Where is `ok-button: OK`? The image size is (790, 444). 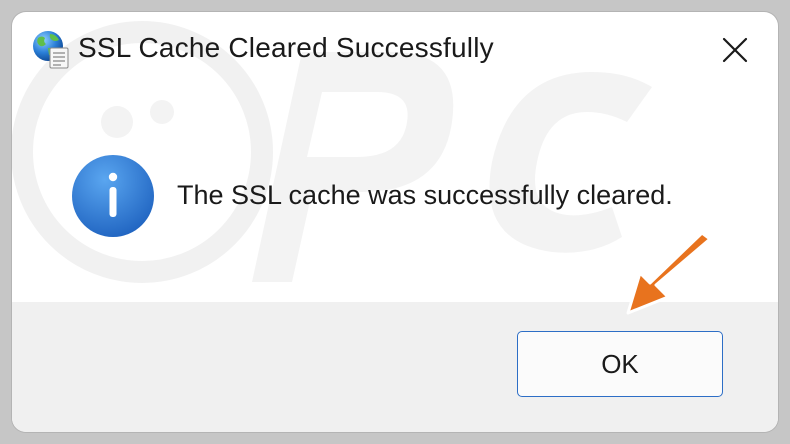 ok-button: OK is located at coordinates (620, 364).